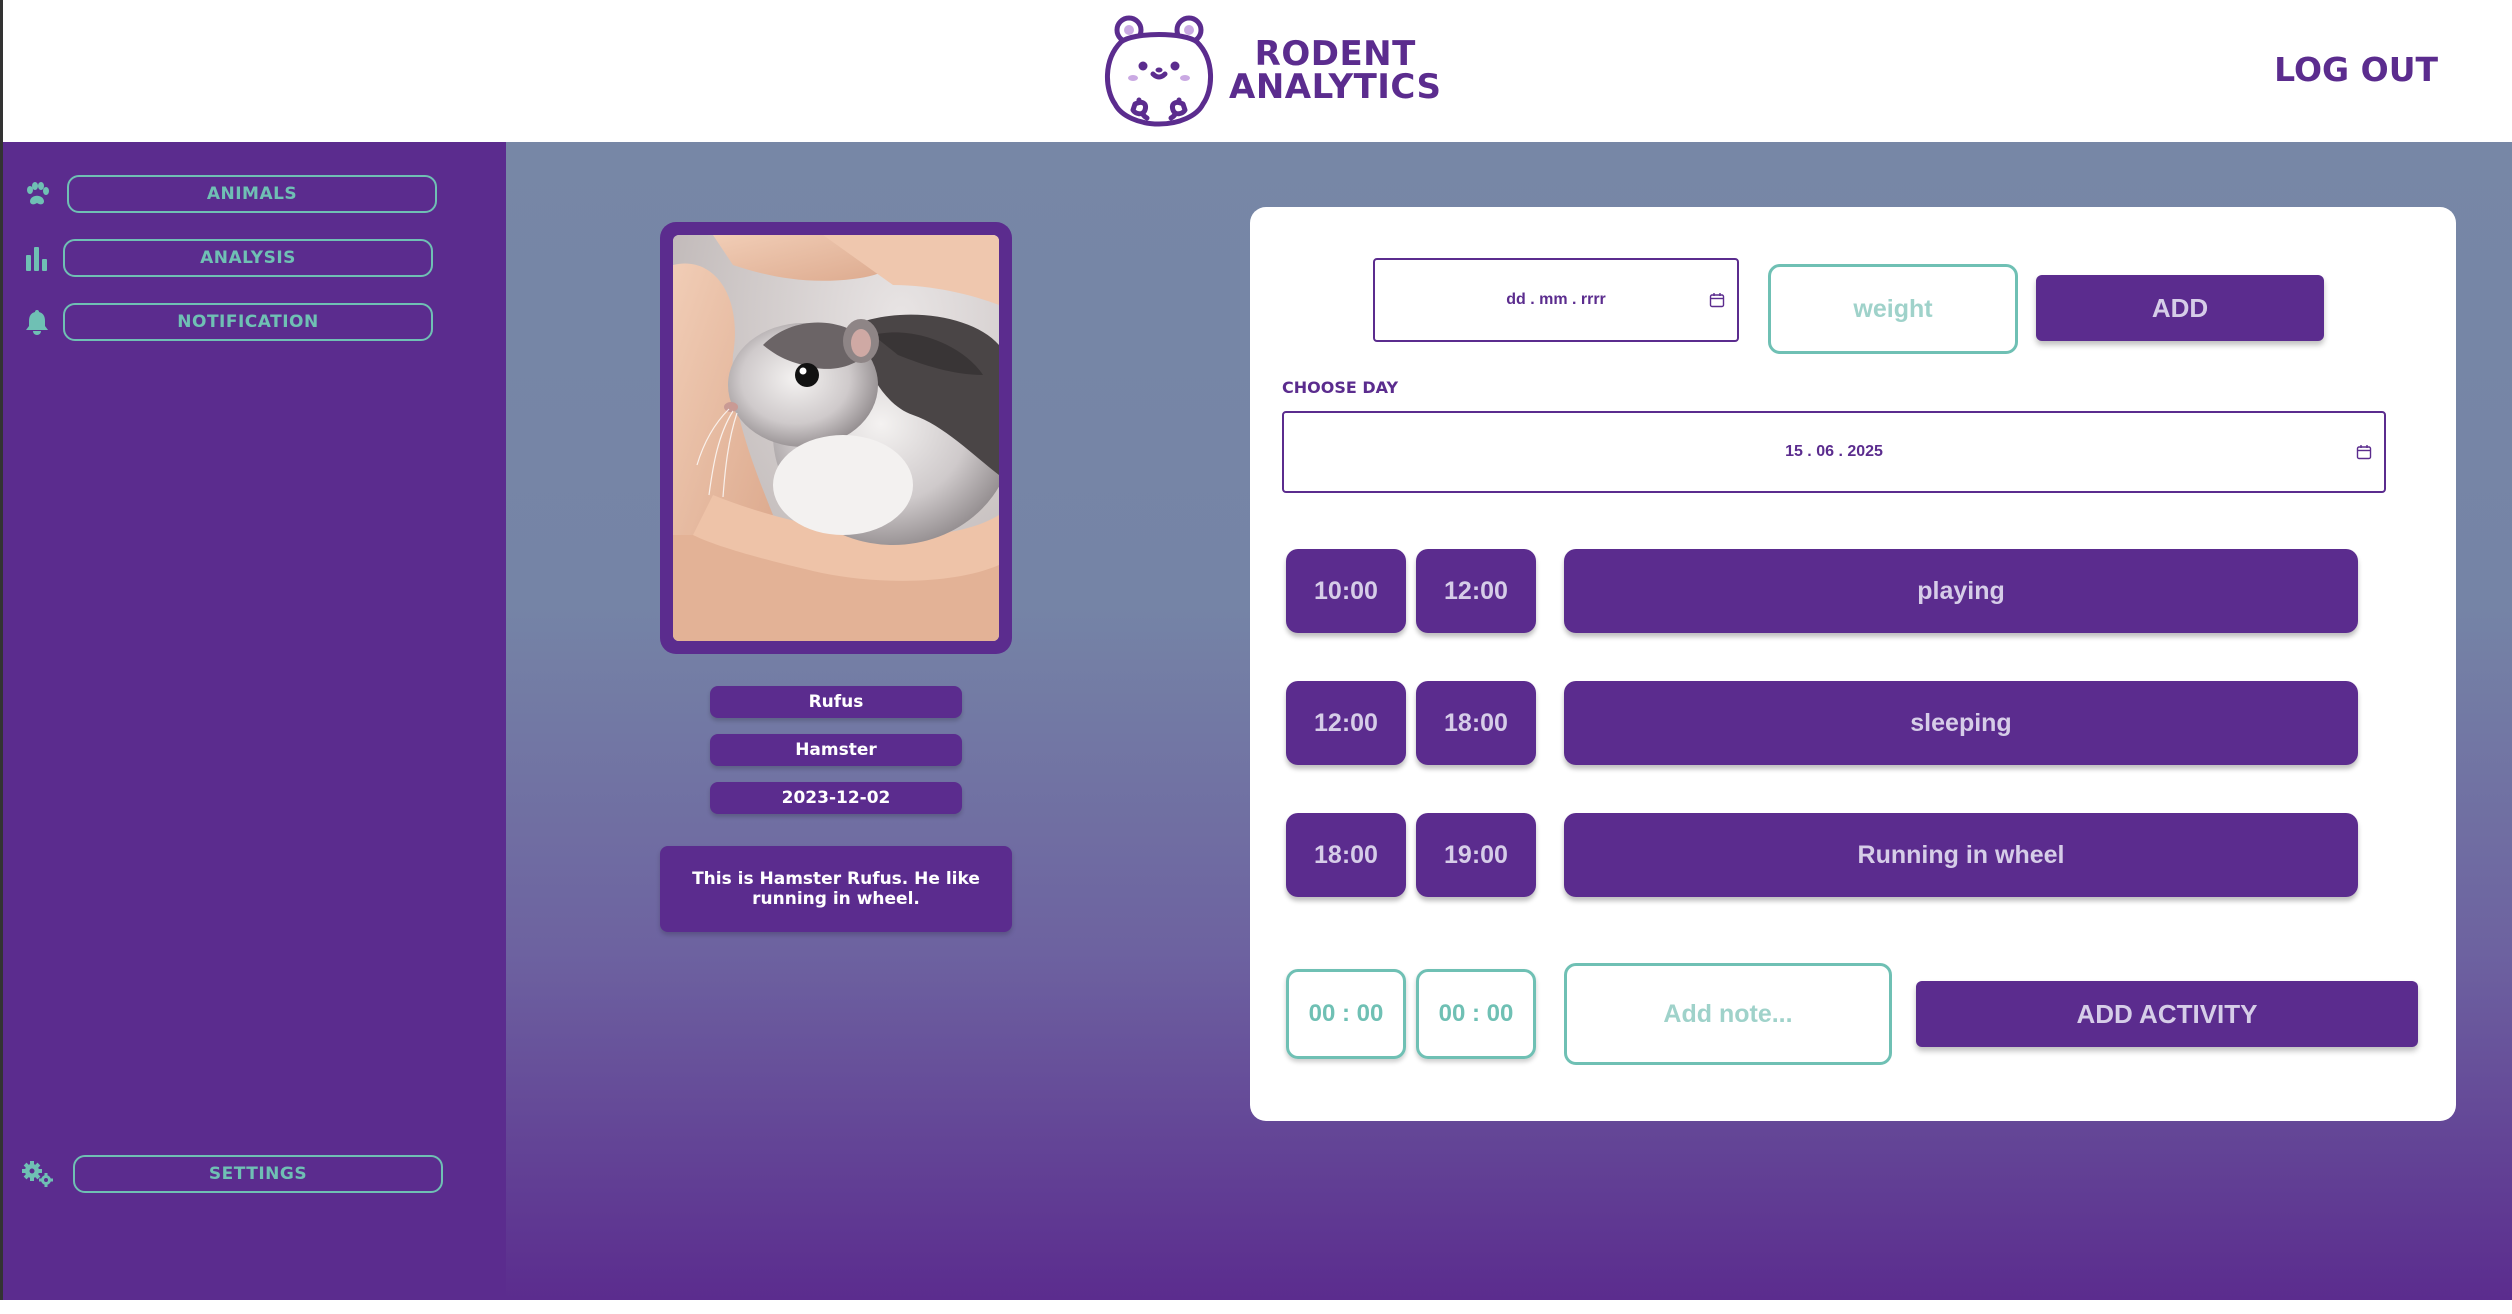 This screenshot has width=2512, height=1314. What do you see at coordinates (1256, 1307) in the screenshot?
I see `bottom-strip` at bounding box center [1256, 1307].